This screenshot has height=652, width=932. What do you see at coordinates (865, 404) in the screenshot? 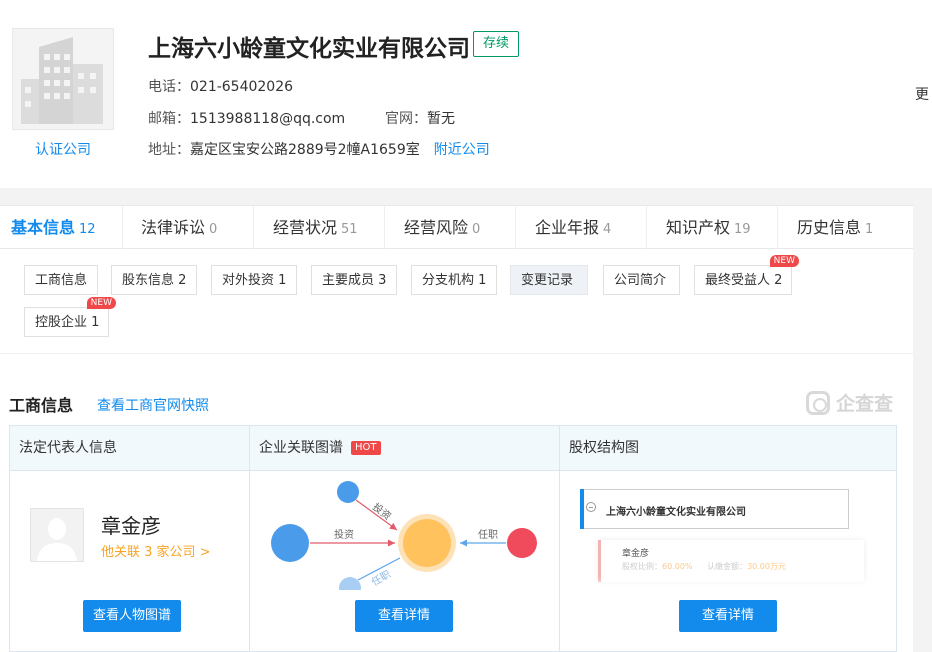
I see `watermark-text: 企查查` at bounding box center [865, 404].